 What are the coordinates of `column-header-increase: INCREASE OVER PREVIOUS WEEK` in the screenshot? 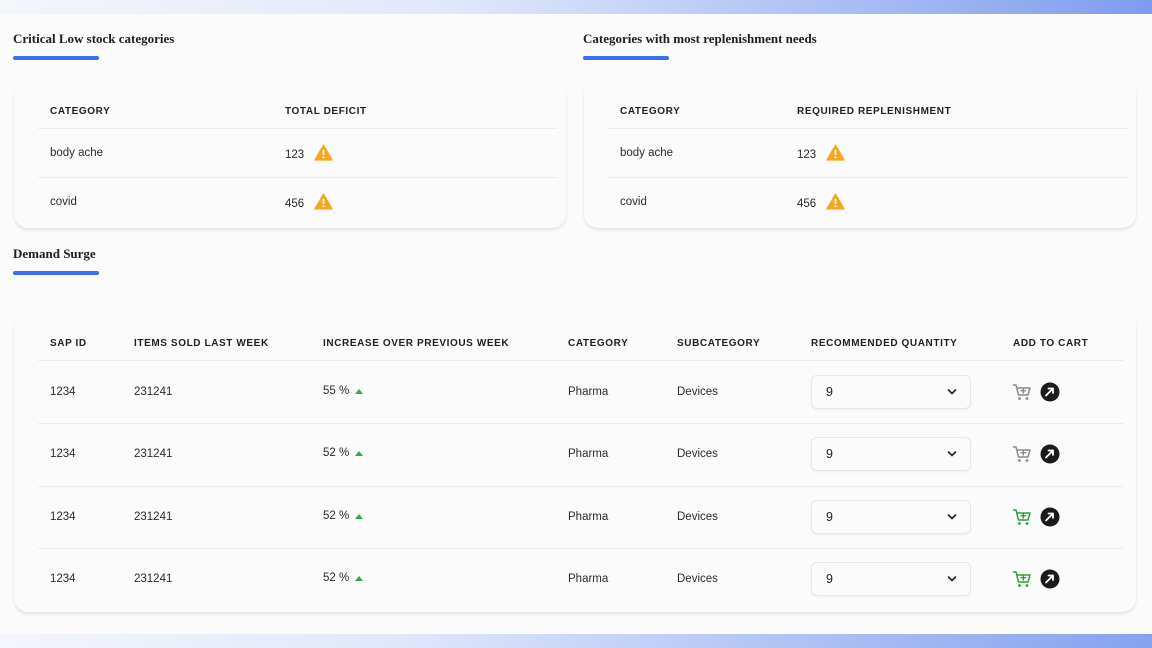 It's located at (416, 343).